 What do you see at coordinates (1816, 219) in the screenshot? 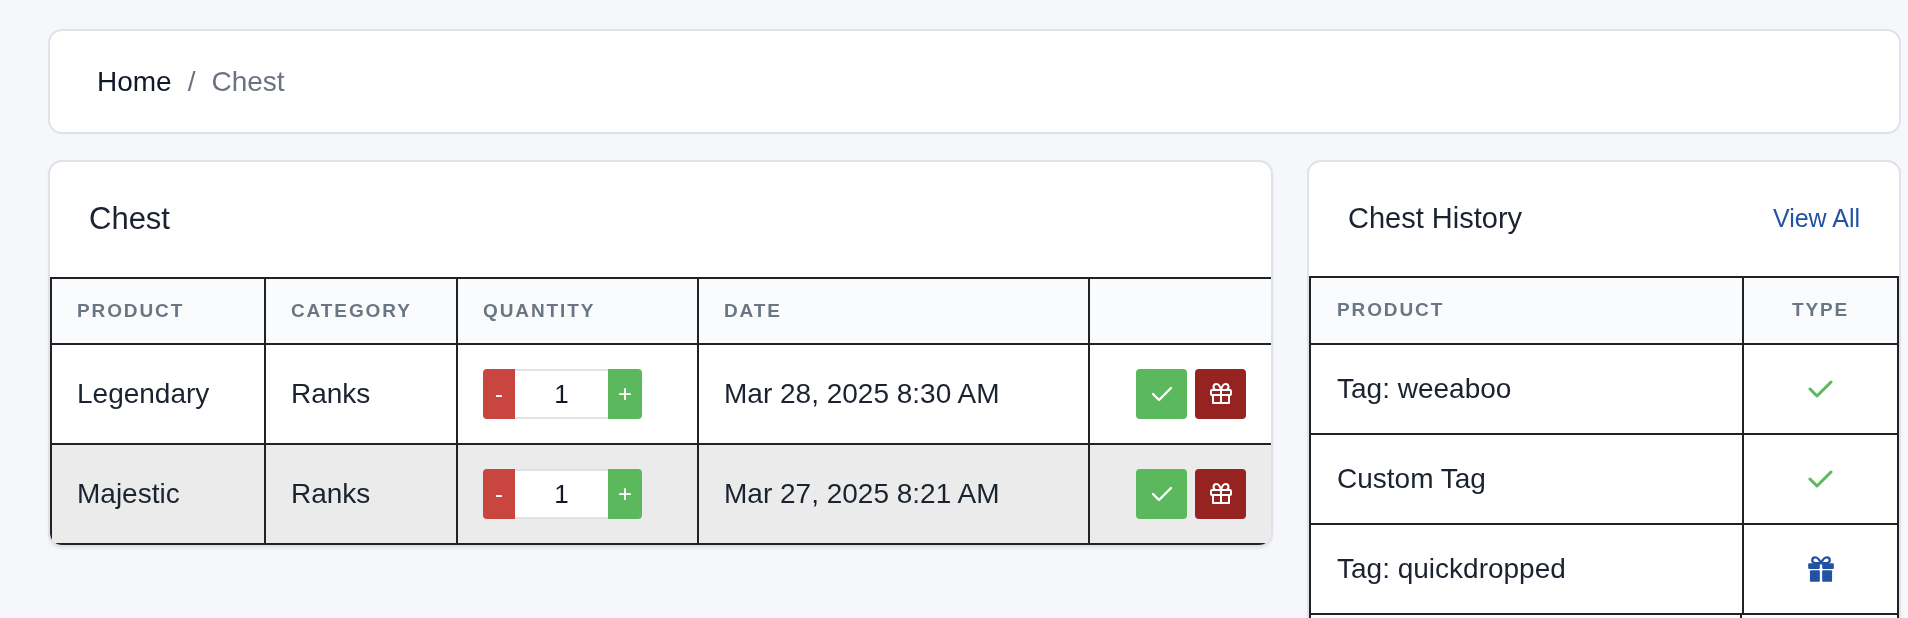
I see `view-all-link: View All` at bounding box center [1816, 219].